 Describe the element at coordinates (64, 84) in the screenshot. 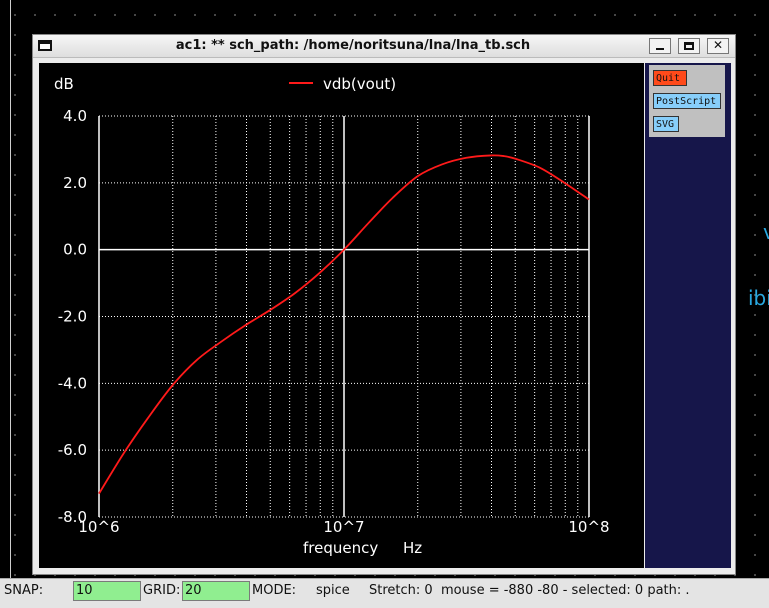

I see `y-axis-label: dB` at that location.